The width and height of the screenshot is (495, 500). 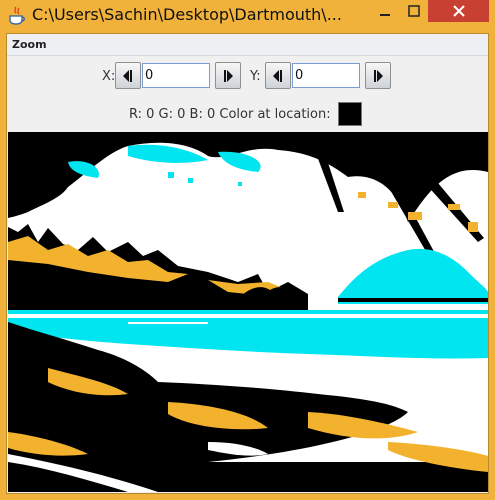 What do you see at coordinates (326, 75) in the screenshot?
I see `y-input: 0` at bounding box center [326, 75].